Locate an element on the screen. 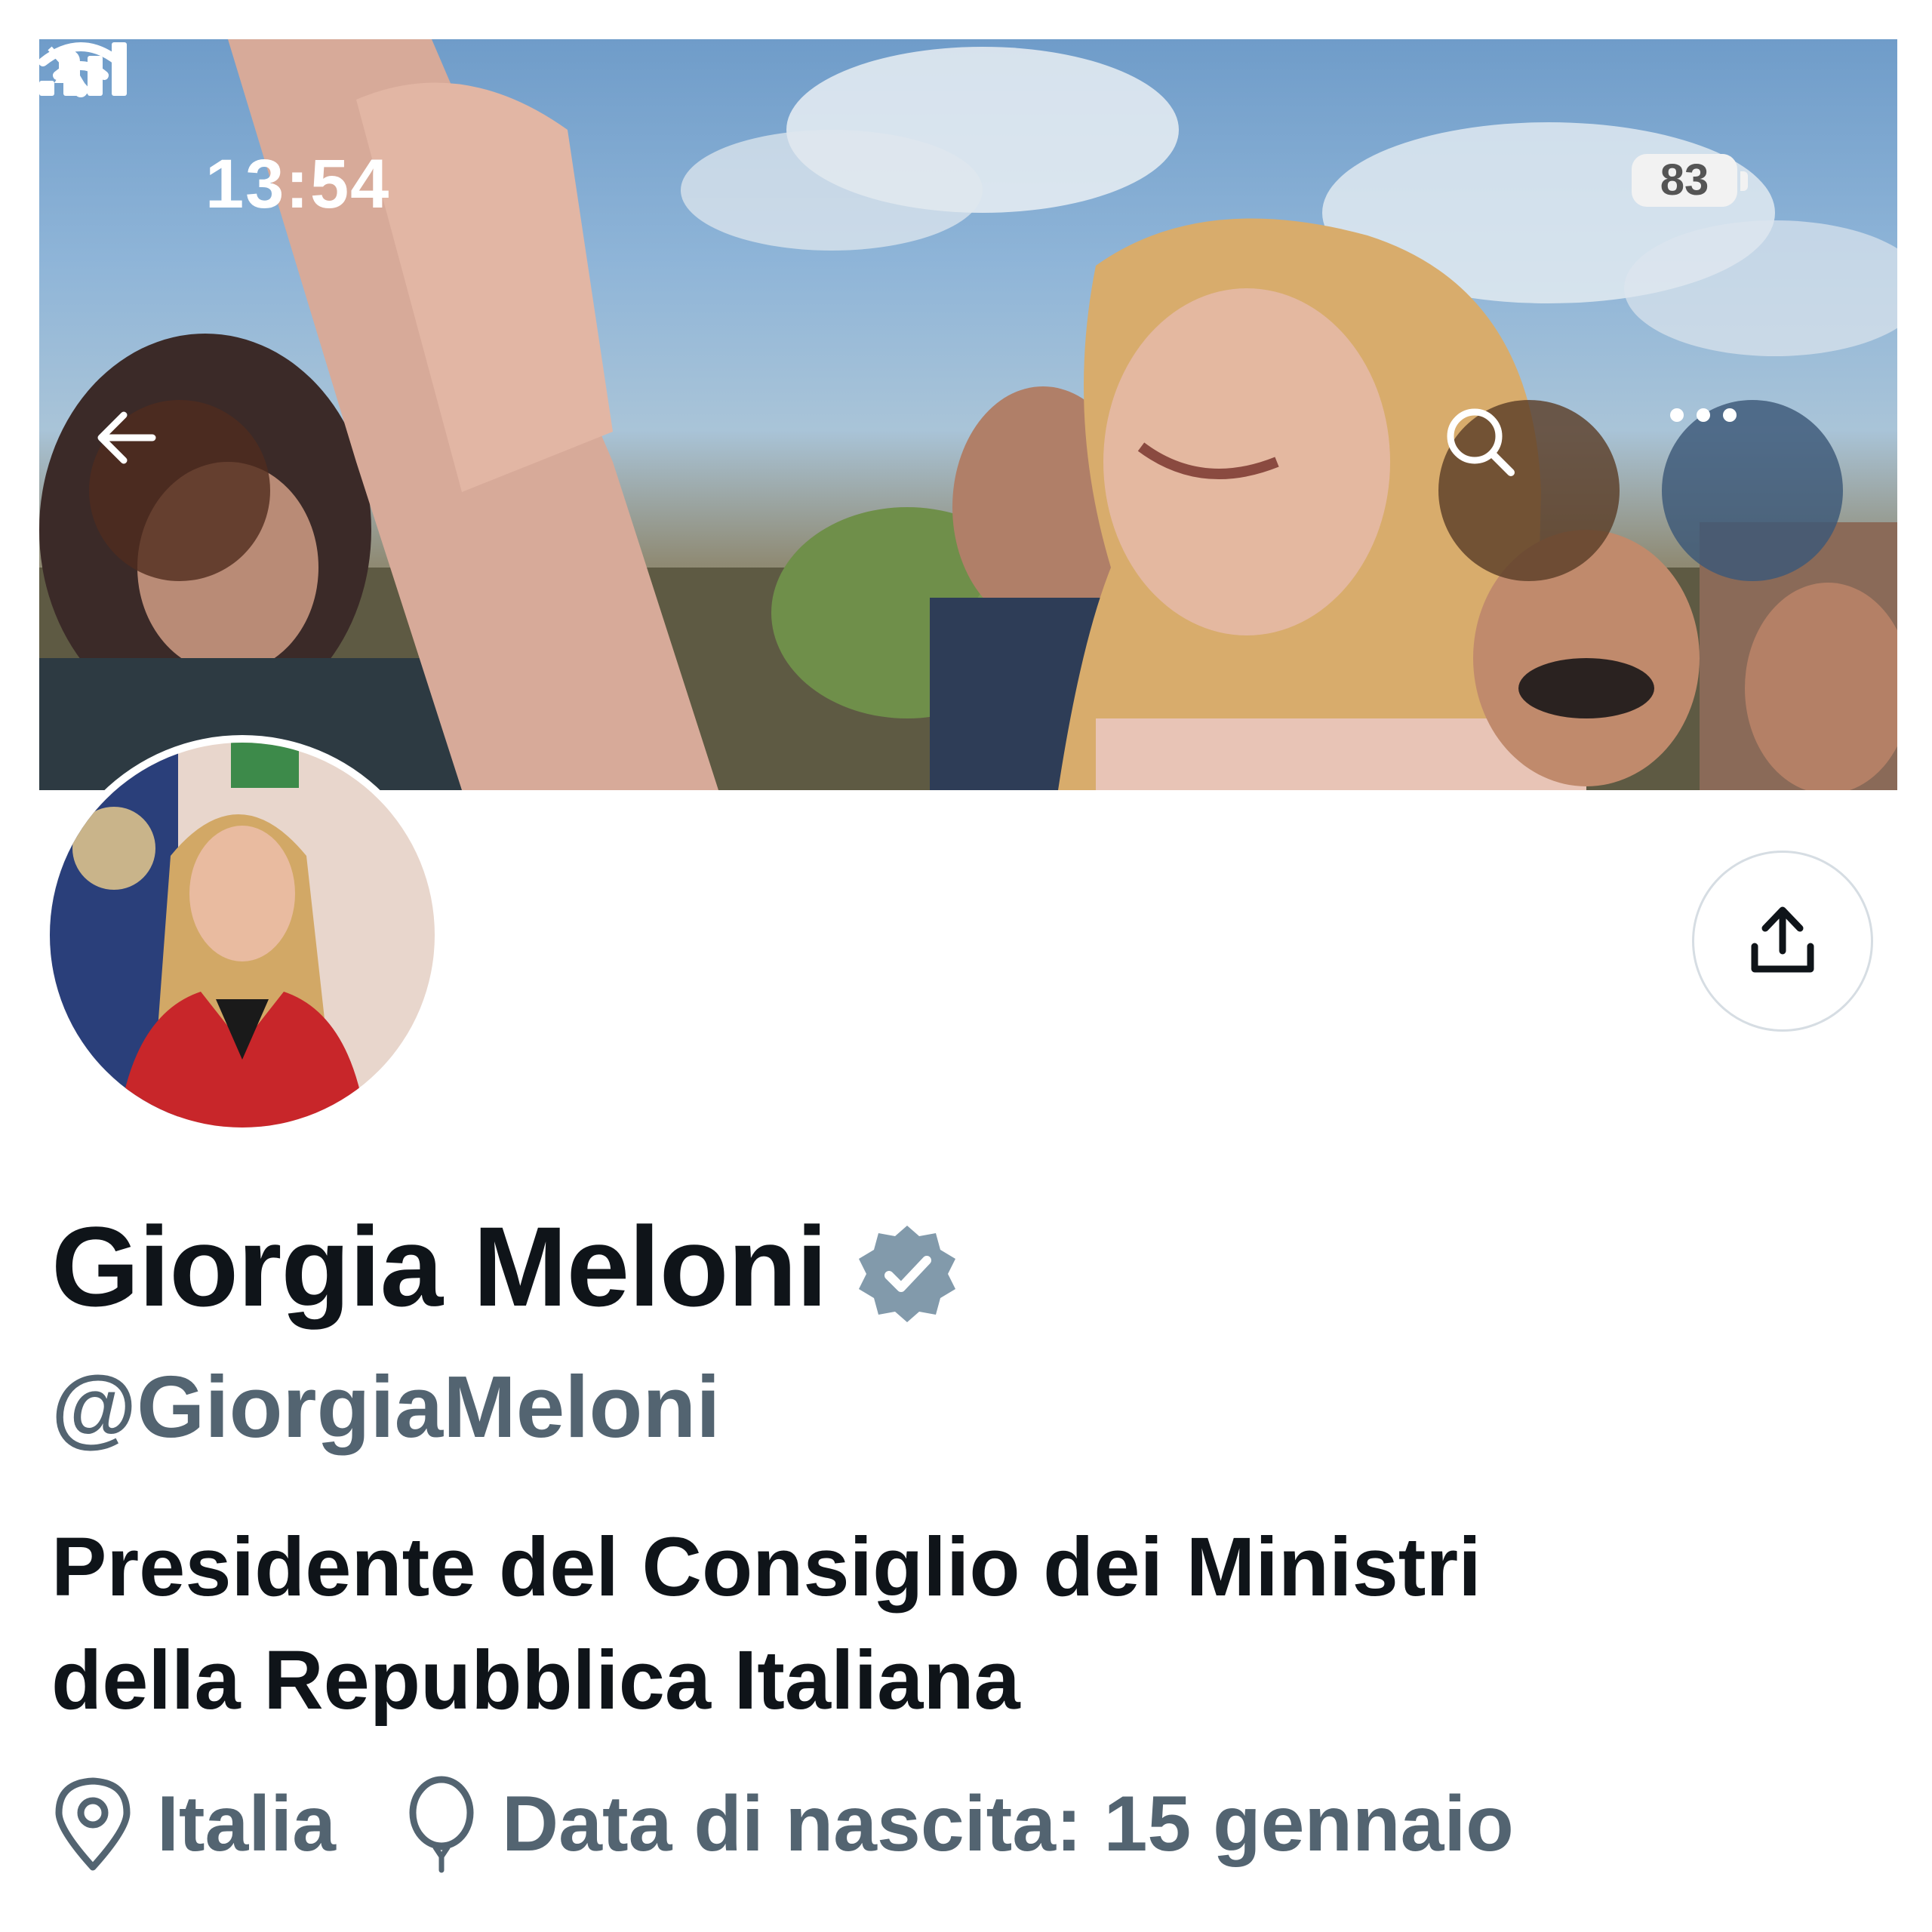 This screenshot has height=1932, width=1932. more-options-button is located at coordinates (1752, 490).